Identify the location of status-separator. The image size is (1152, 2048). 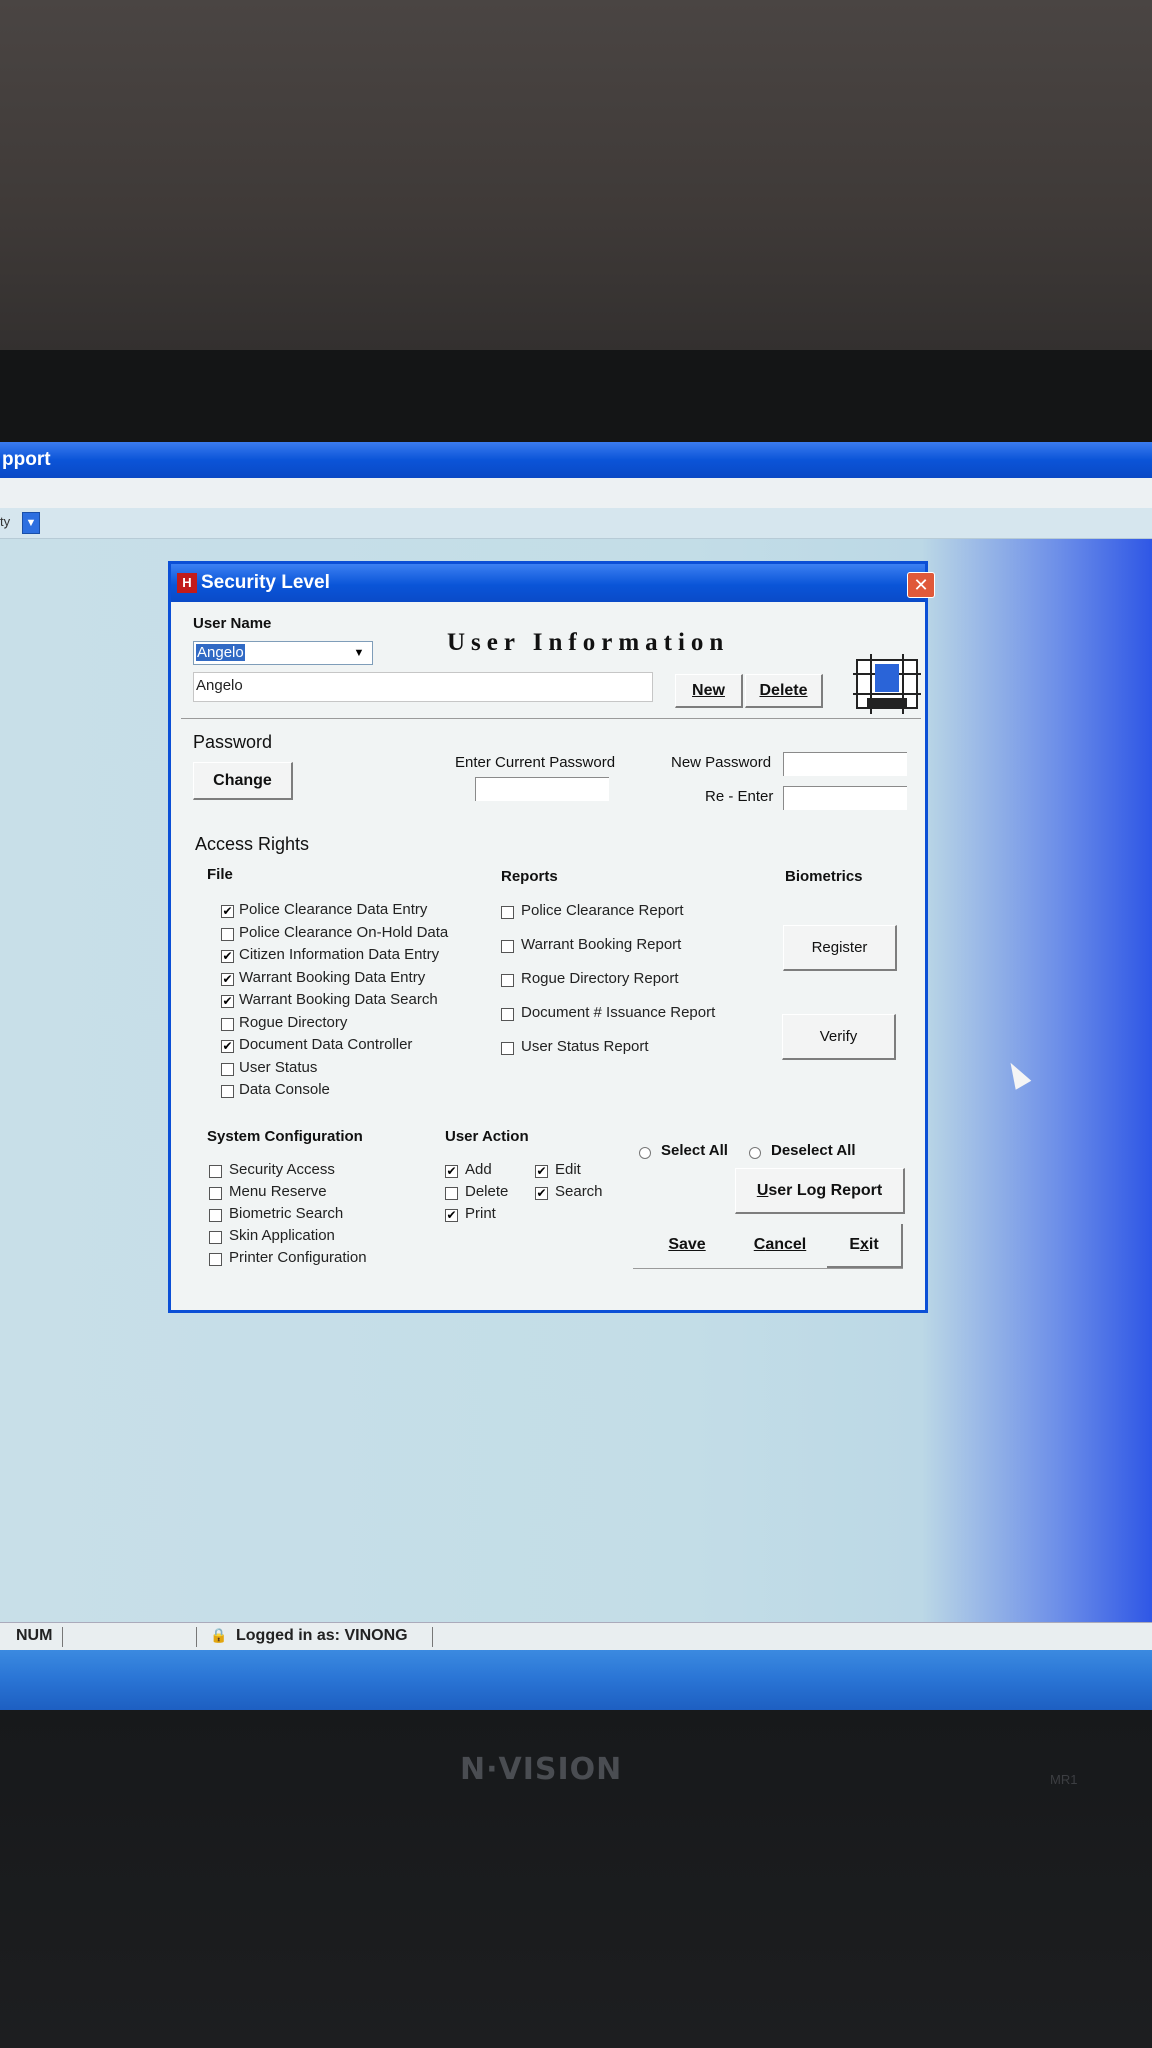
(62, 1637).